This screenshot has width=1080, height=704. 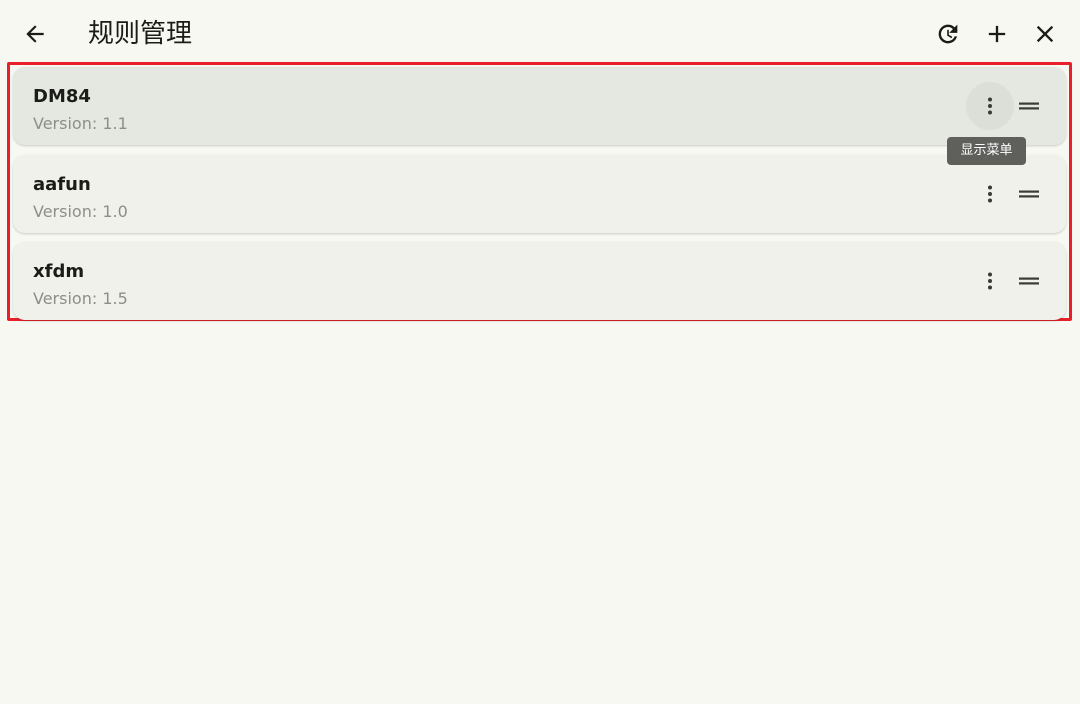 I want to click on close-button, so click(x=1045, y=34).